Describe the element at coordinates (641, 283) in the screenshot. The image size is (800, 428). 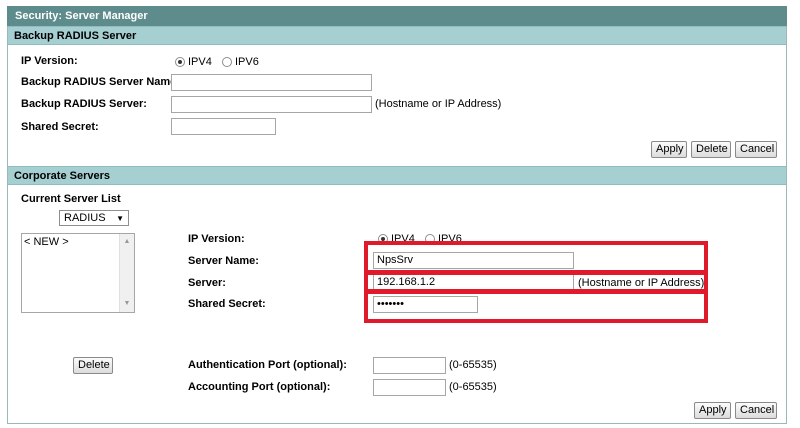
I see `corporate-server-hint: (Hostname or IP Address)` at that location.